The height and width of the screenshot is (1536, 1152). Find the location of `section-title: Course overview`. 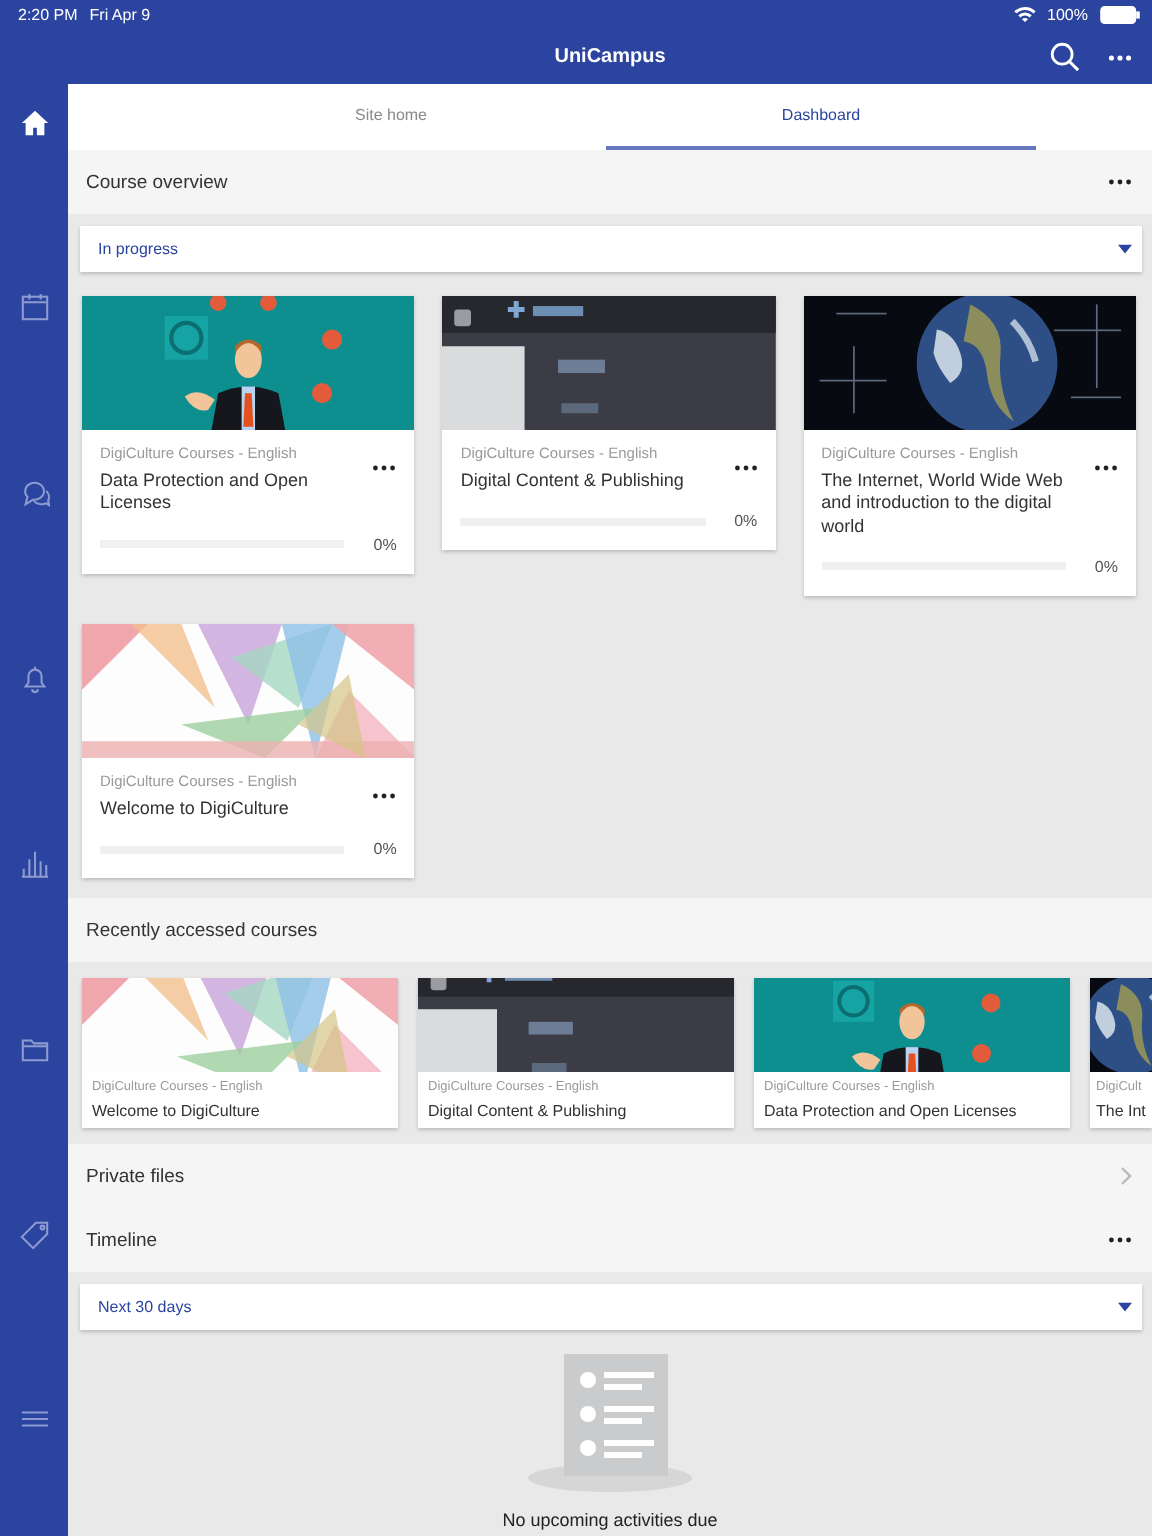

section-title: Course overview is located at coordinates (157, 182).